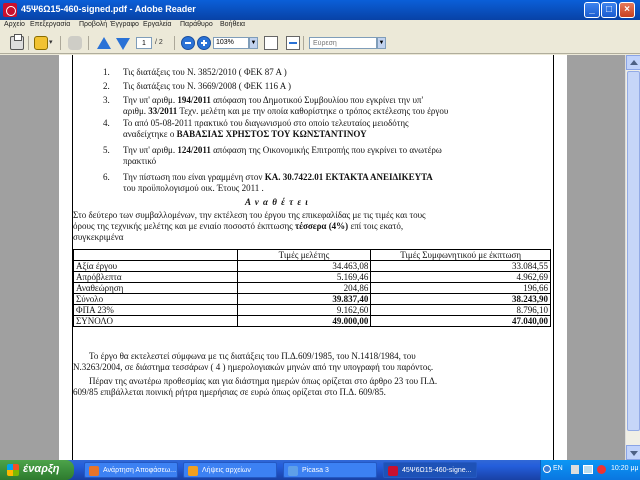  What do you see at coordinates (293, 471) in the screenshot?
I see `picasa-icon` at bounding box center [293, 471].